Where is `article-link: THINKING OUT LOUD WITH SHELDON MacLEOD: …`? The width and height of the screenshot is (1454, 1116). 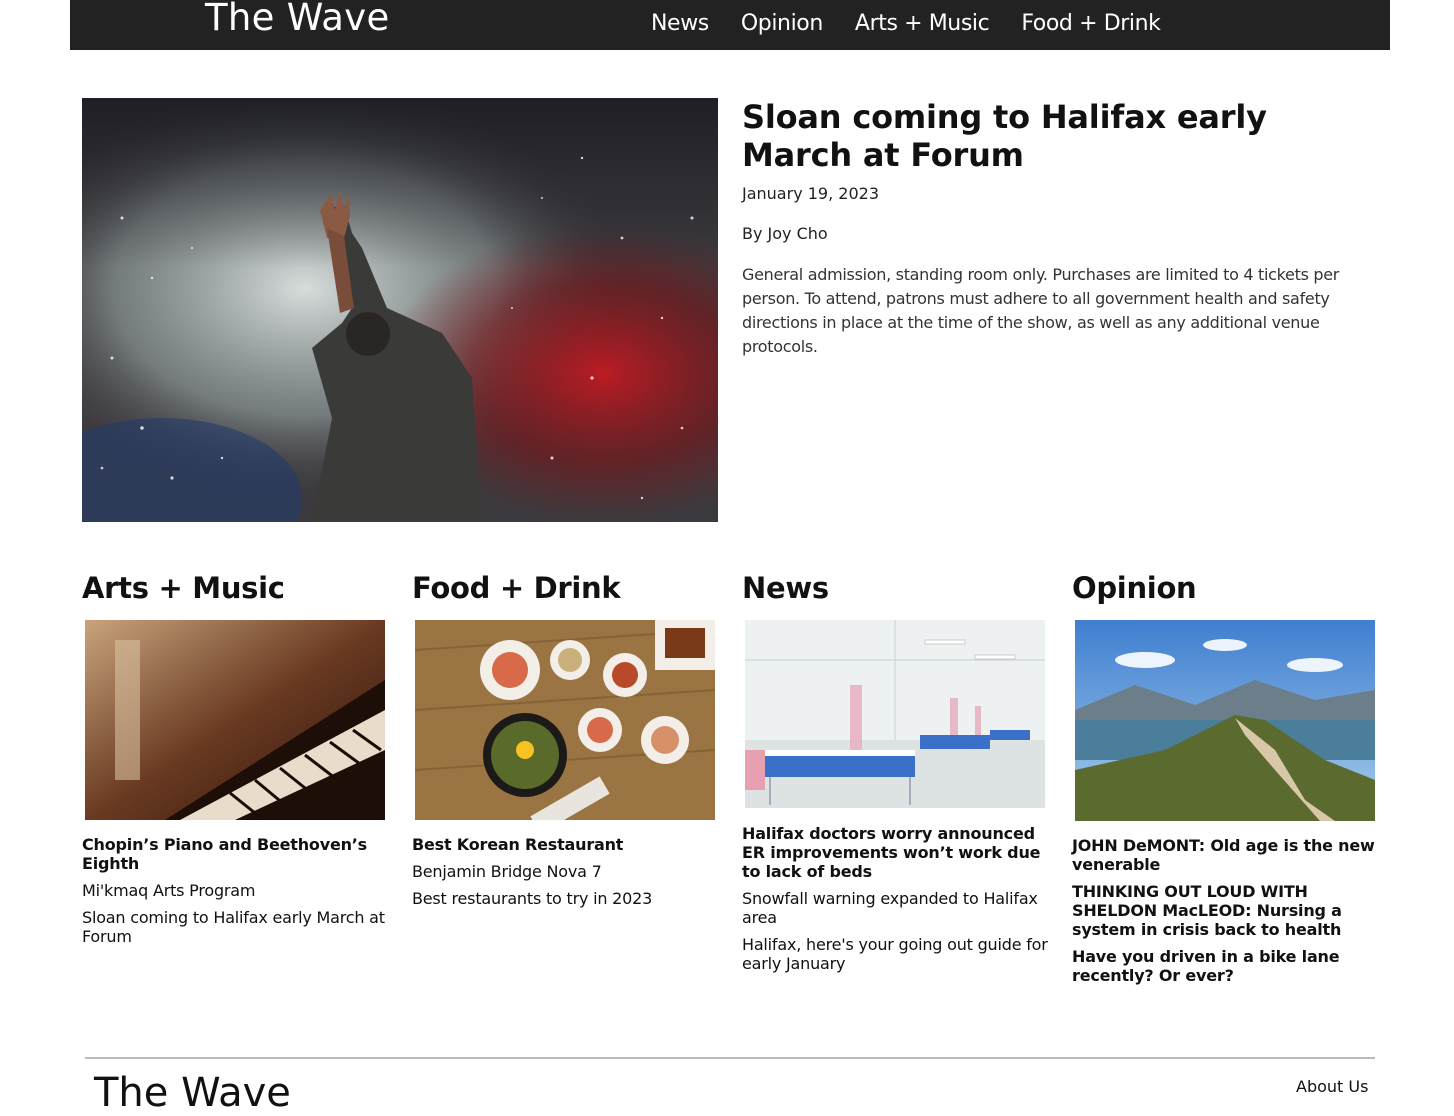
article-link: THINKING OUT LOUD WITH SHELDON MacLEOD: … is located at coordinates (1207, 910).